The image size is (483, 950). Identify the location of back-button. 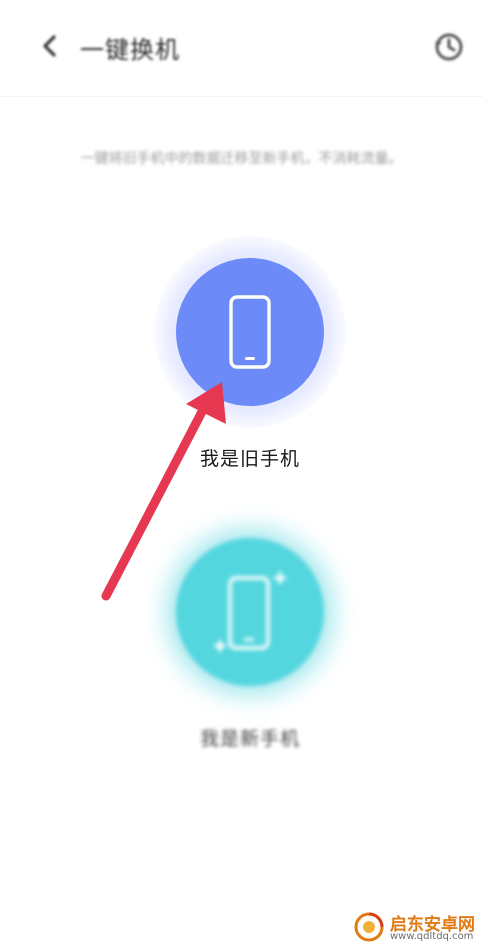
(50, 46).